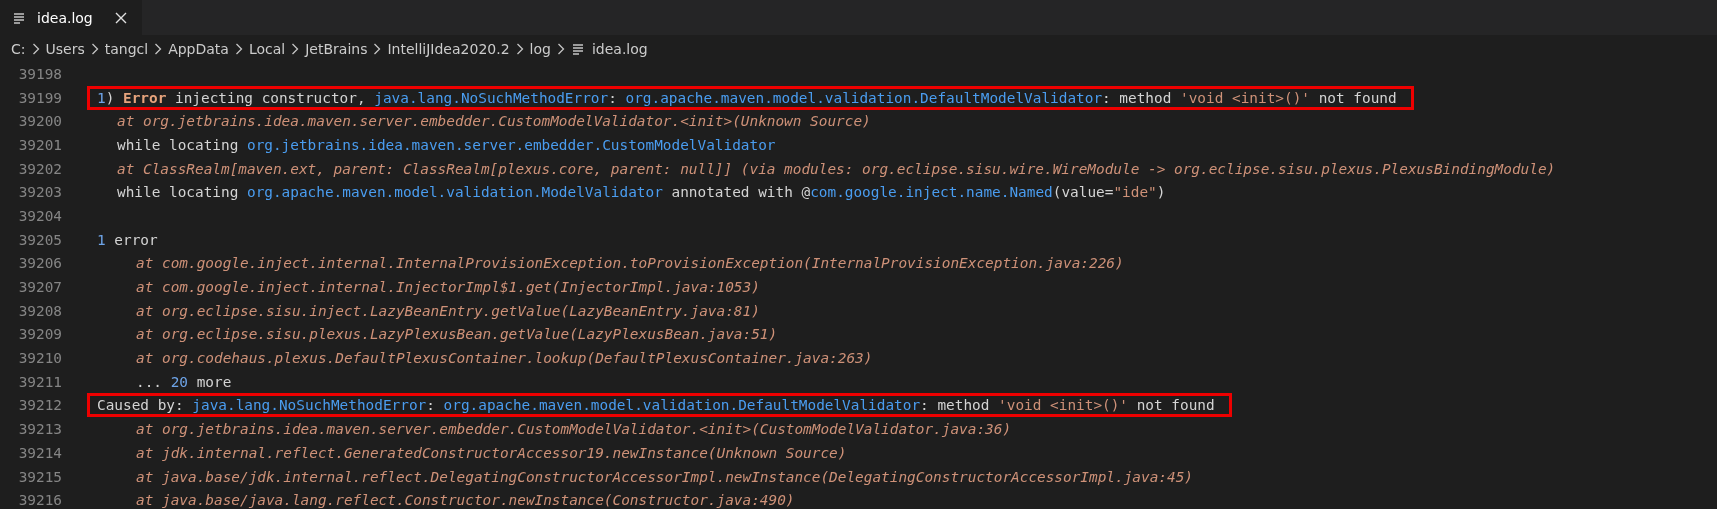 Image resolution: width=1717 pixels, height=509 pixels. What do you see at coordinates (664, 476) in the screenshot?
I see `stack-frame: at java.base/jdk.internal.reflect.DelegatingConstructorAccessorImpl.newInstance(DelegatingConstructorAccessorImpl.java:45)` at bounding box center [664, 476].